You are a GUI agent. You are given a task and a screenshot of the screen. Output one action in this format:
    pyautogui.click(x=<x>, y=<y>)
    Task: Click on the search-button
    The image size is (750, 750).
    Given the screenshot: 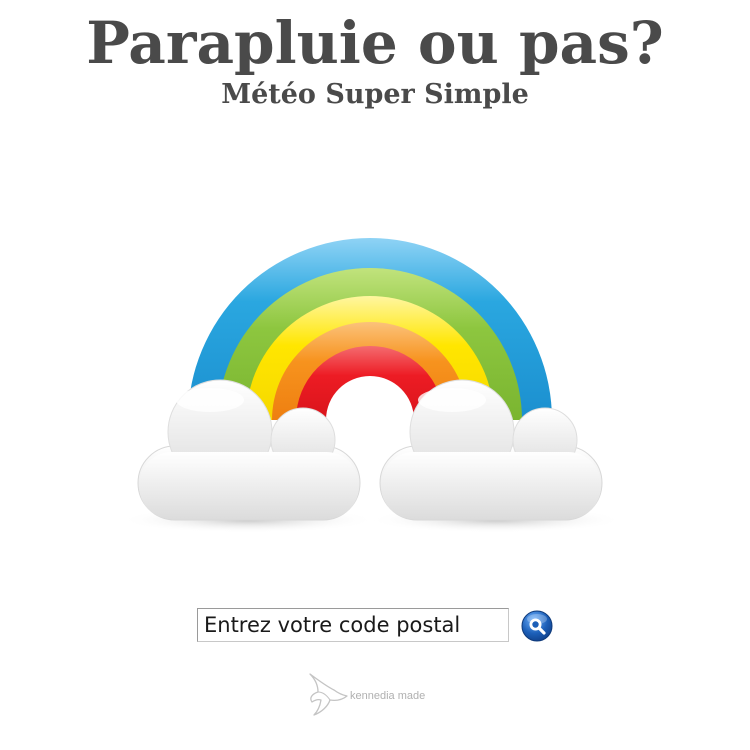 What is the action you would take?
    pyautogui.click(x=537, y=626)
    